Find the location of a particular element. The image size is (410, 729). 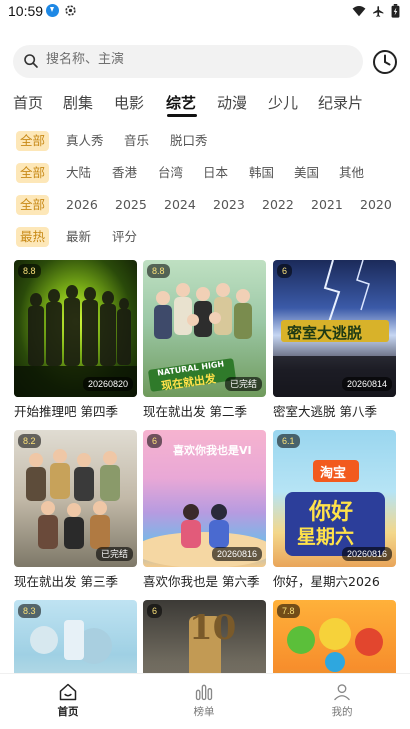

tab-documentary: 纪录片 is located at coordinates (340, 102).